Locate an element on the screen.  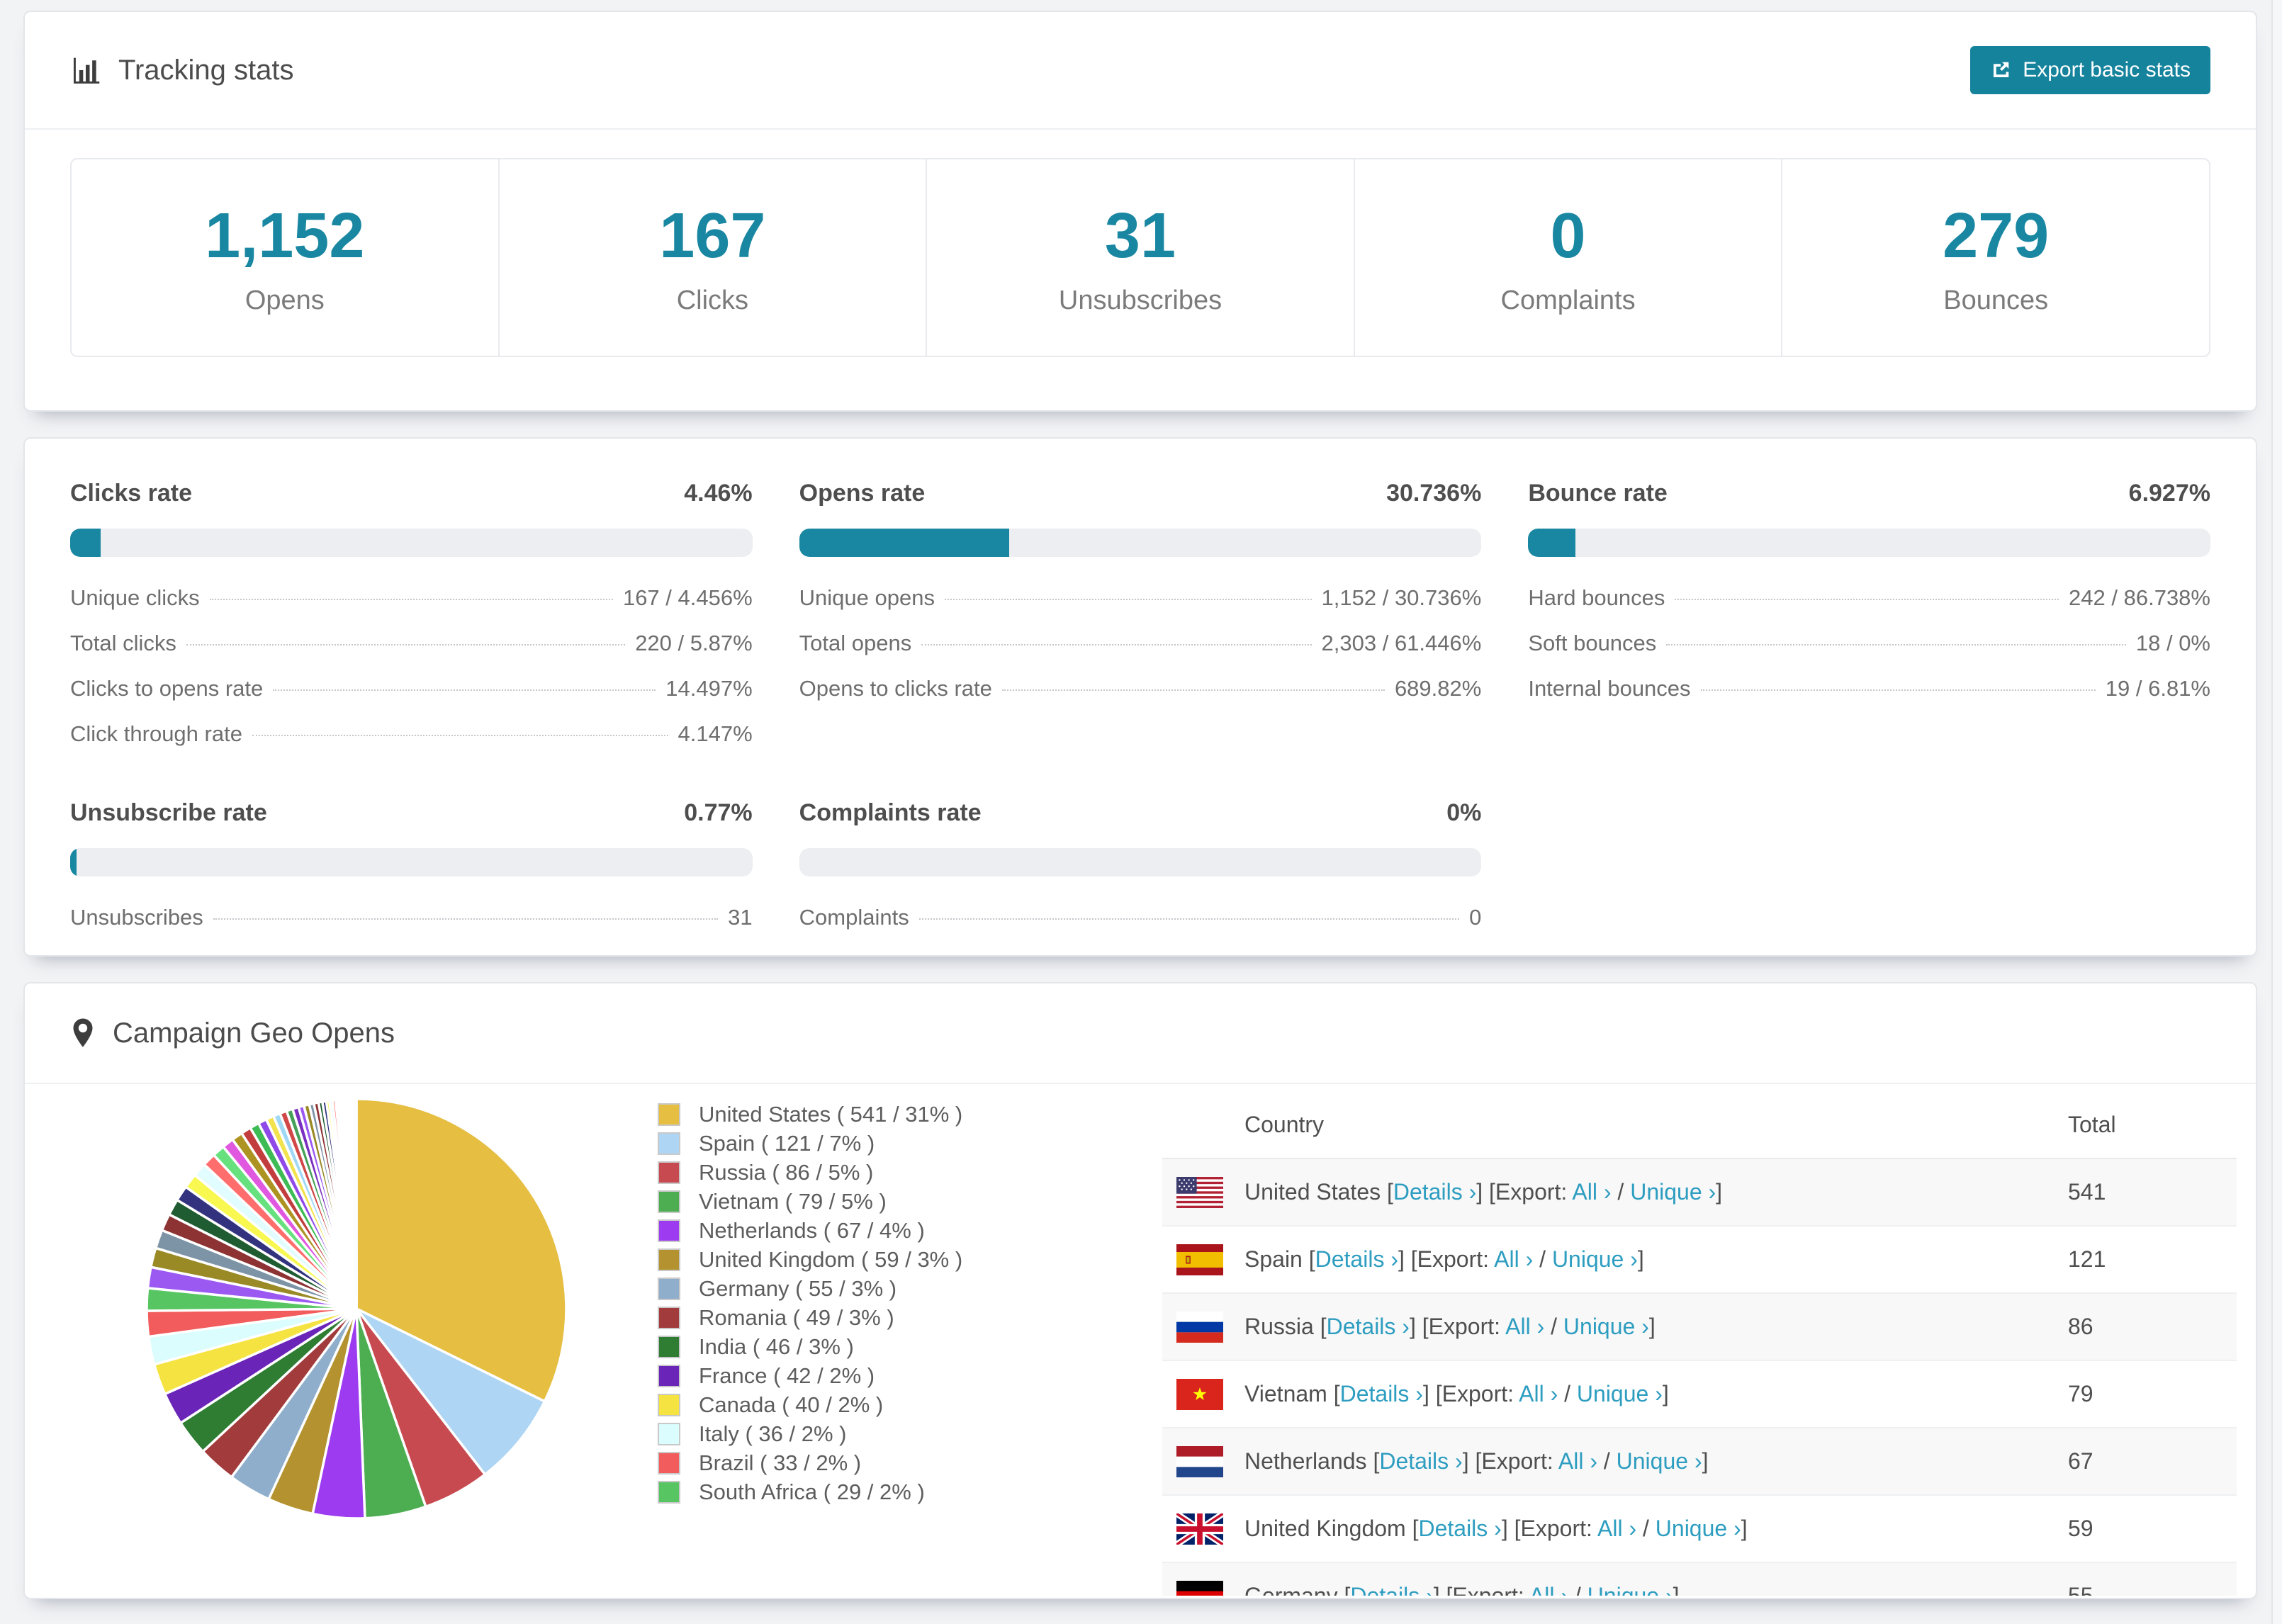
dotted-leader is located at coordinates (1128, 600).